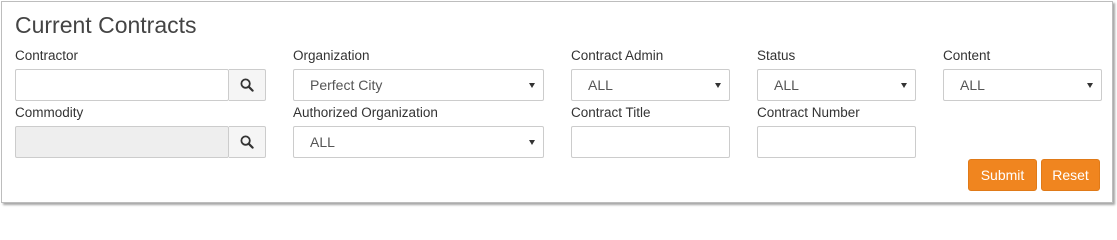 The height and width of the screenshot is (240, 1117). Describe the element at coordinates (967, 55) in the screenshot. I see `content-label: Content` at that location.